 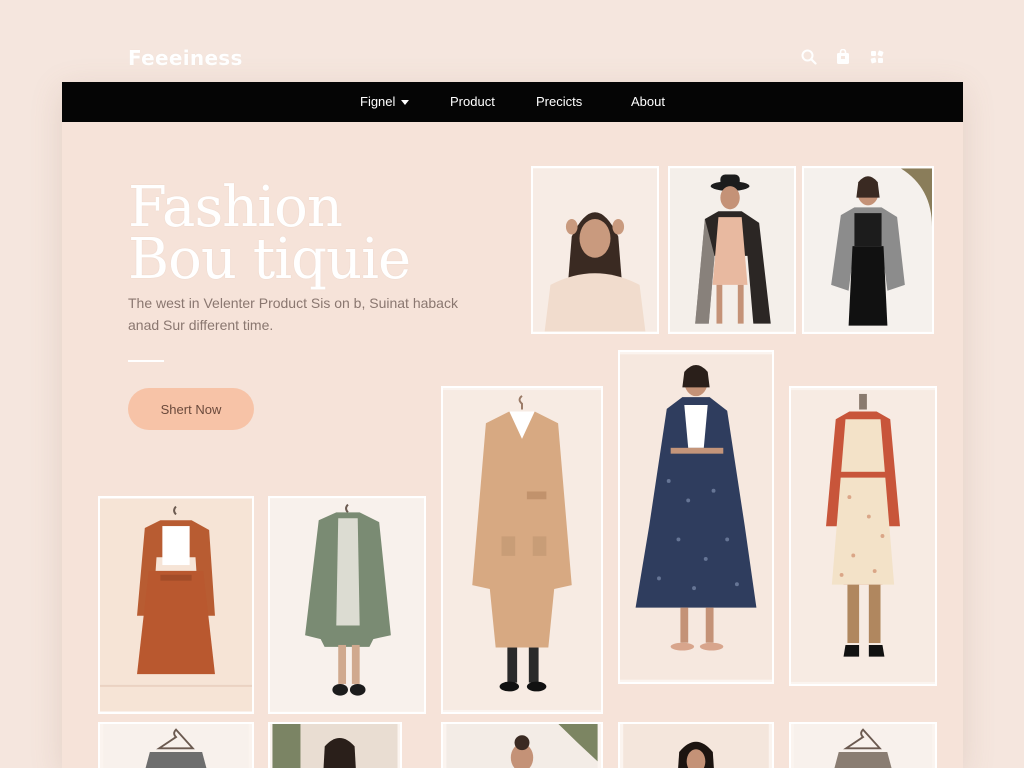 I want to click on product-image-floral-apron-dress-rust-cardigan, so click(x=863, y=536).